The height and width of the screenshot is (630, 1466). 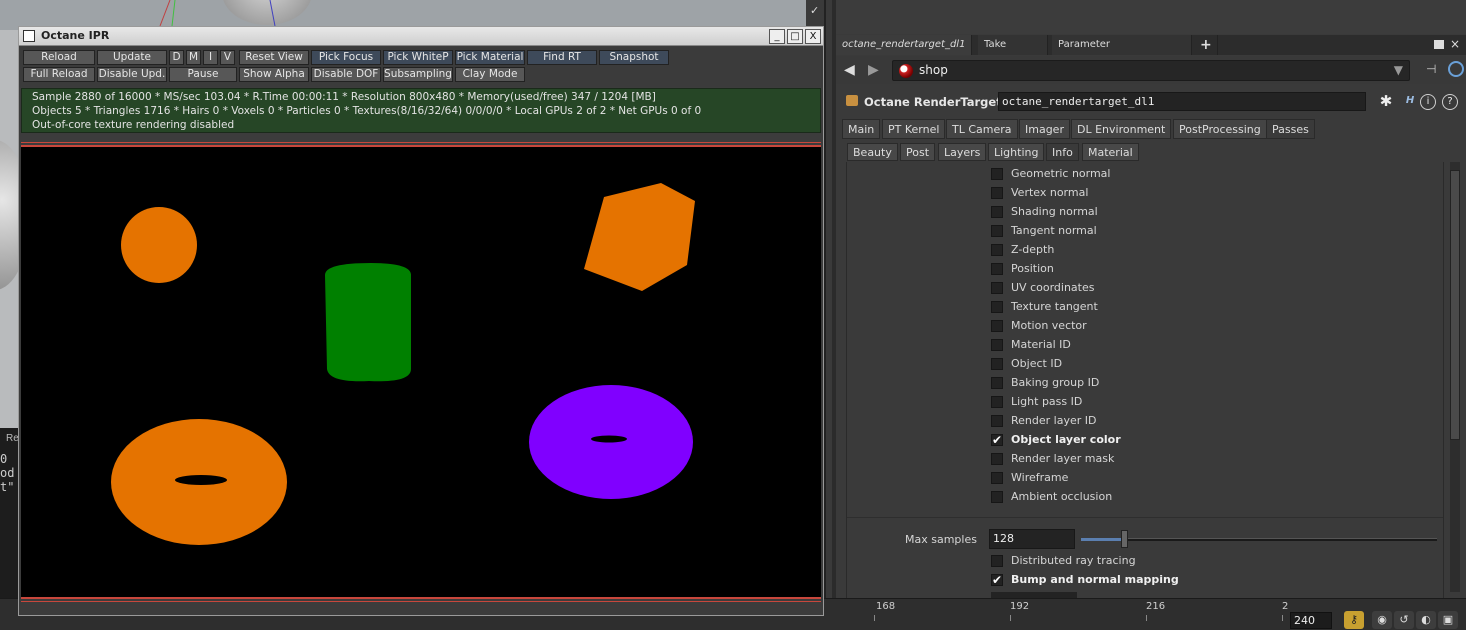 What do you see at coordinates (997, 561) in the screenshot?
I see `option-checkbox` at bounding box center [997, 561].